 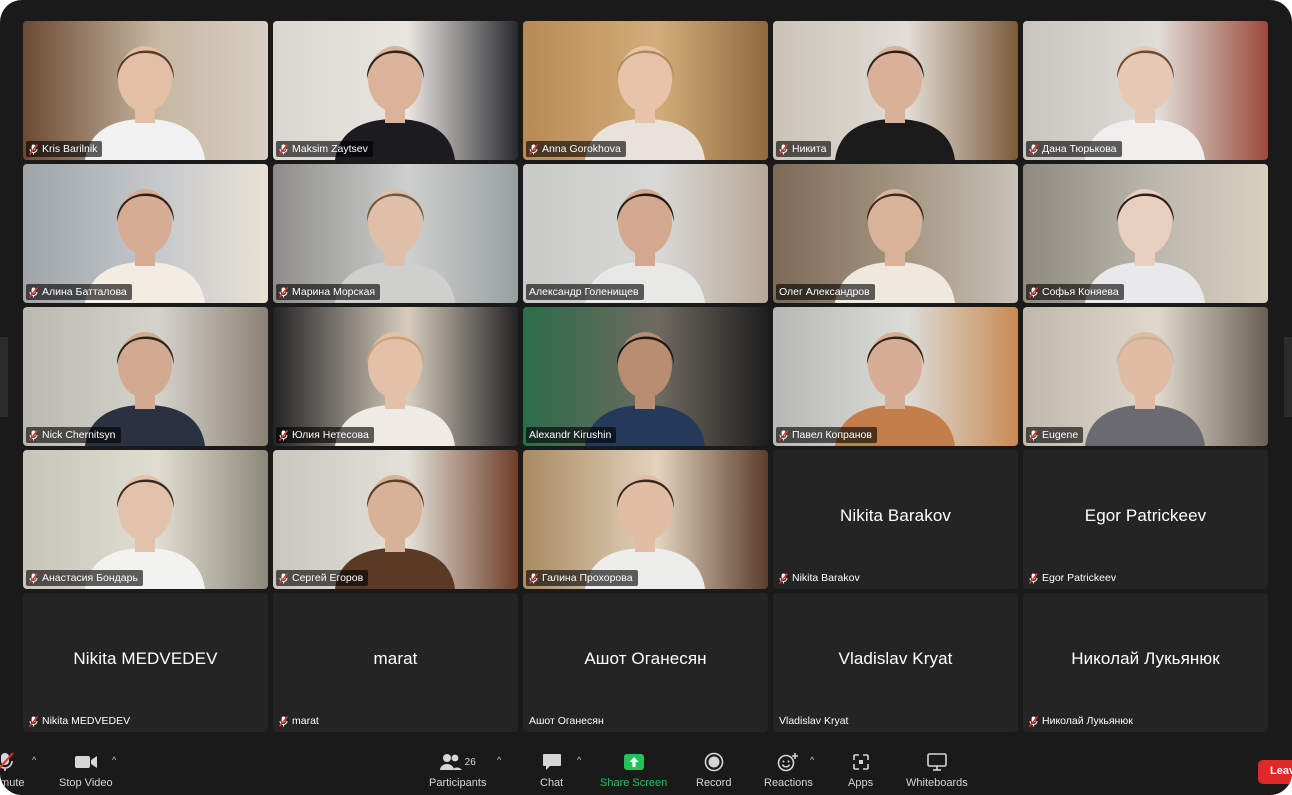 I want to click on participant-name-label: Анастасия Бондарь, so click(x=90, y=578).